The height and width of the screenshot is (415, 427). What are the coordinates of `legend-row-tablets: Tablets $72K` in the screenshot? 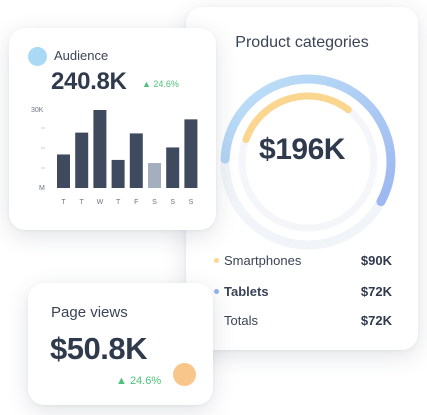 It's located at (303, 292).